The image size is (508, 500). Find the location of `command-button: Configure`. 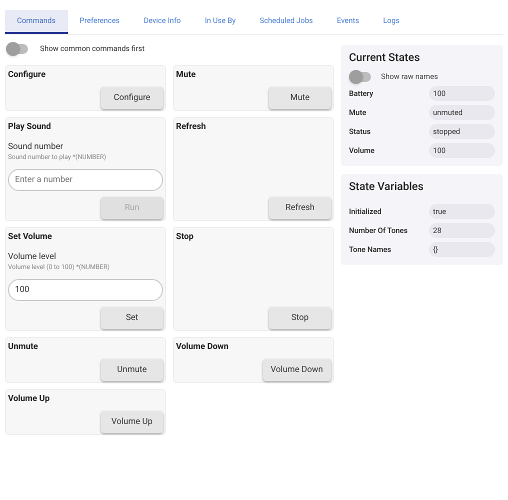

command-button: Configure is located at coordinates (132, 98).